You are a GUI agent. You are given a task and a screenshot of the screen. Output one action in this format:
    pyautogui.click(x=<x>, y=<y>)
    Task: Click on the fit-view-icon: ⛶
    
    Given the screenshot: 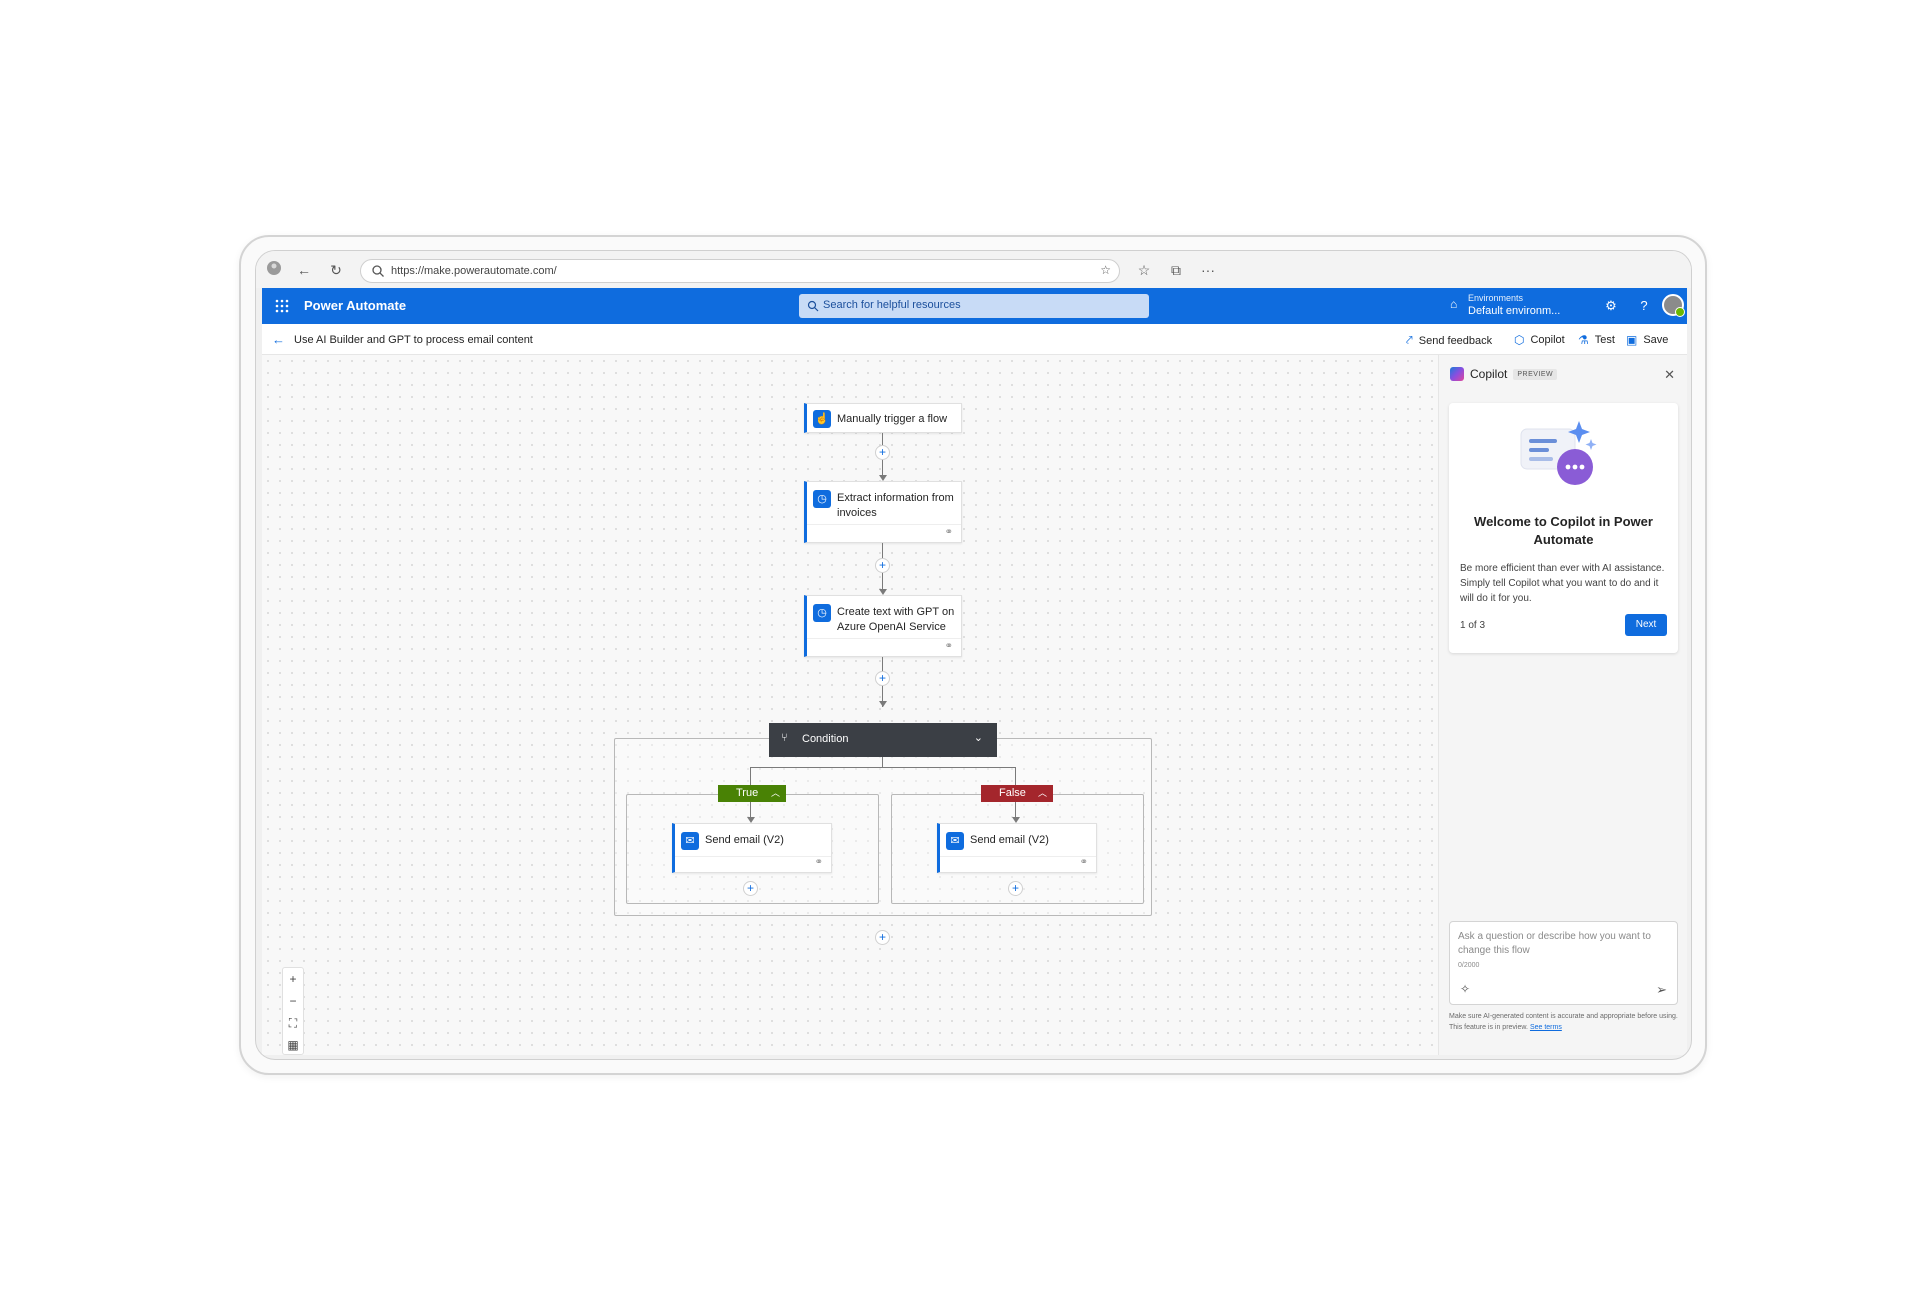 What is the action you would take?
    pyautogui.click(x=293, y=1023)
    